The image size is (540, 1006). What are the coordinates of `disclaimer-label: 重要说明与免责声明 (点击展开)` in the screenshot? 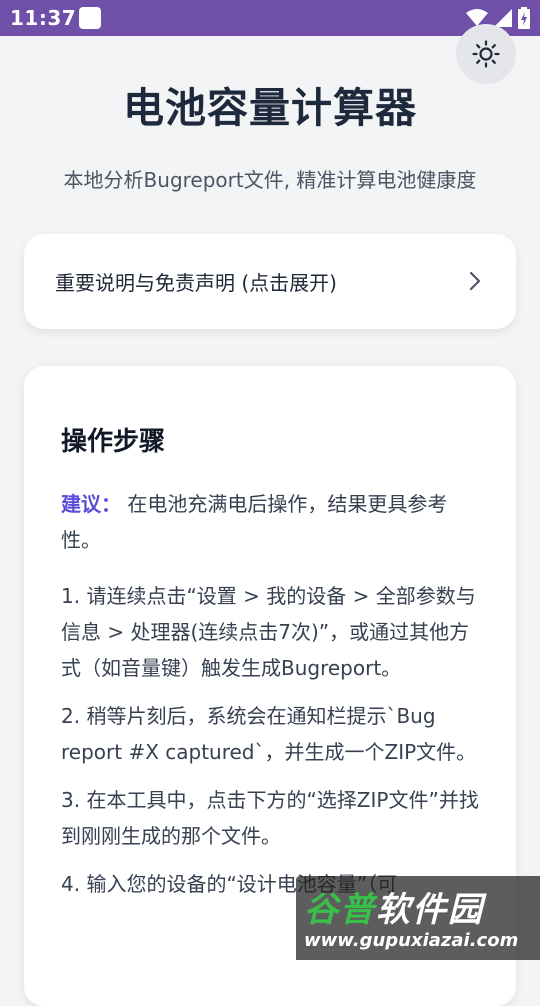 It's located at (196, 283).